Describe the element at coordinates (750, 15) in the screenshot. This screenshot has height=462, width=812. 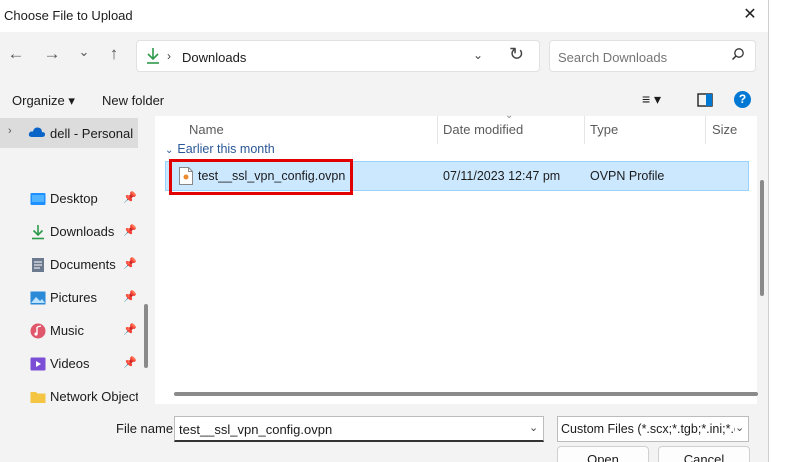
I see `close-icon: ✕` at that location.